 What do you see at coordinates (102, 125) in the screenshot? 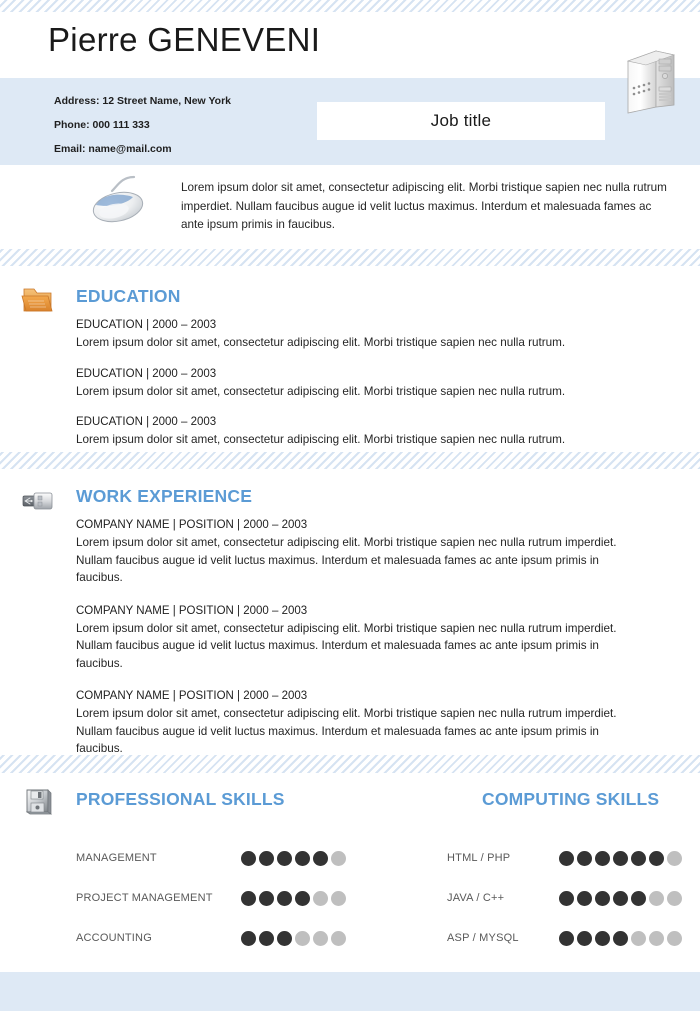
I see `contact-phone: Phone: 000 111 333` at bounding box center [102, 125].